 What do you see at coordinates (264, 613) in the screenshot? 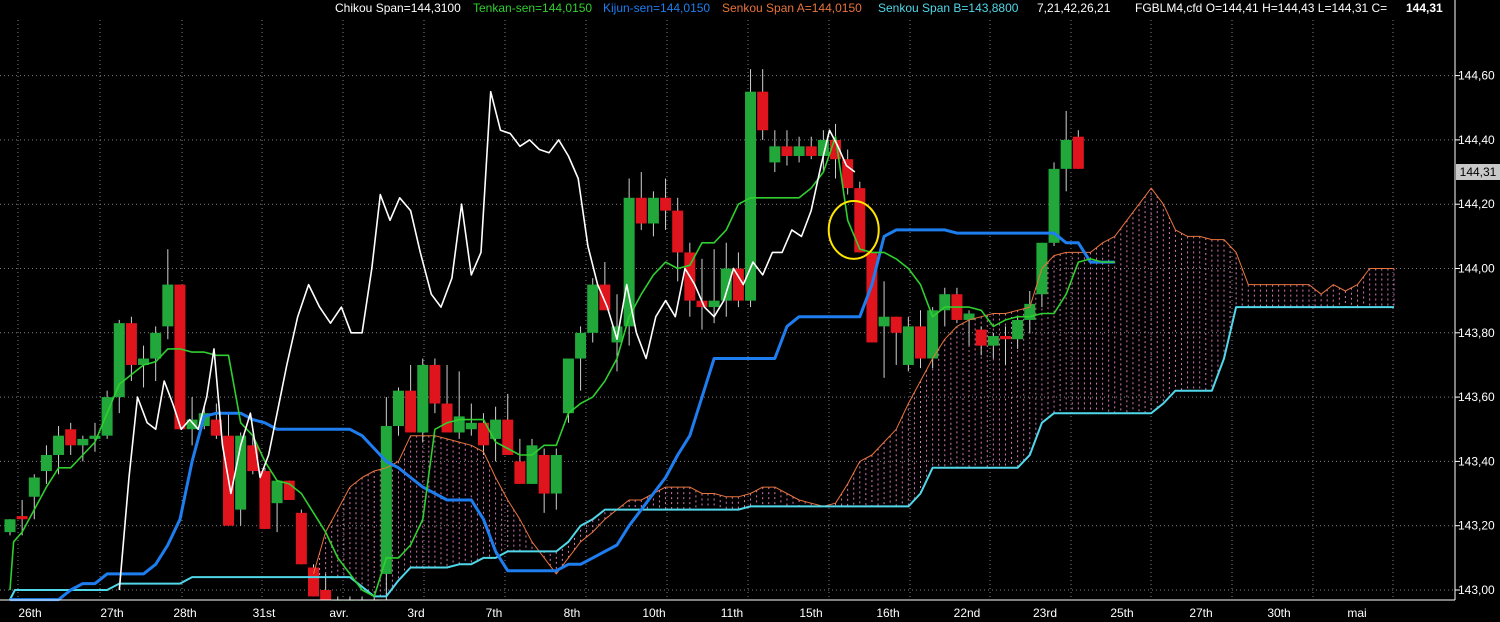
I see `time-tick-label: 31st` at bounding box center [264, 613].